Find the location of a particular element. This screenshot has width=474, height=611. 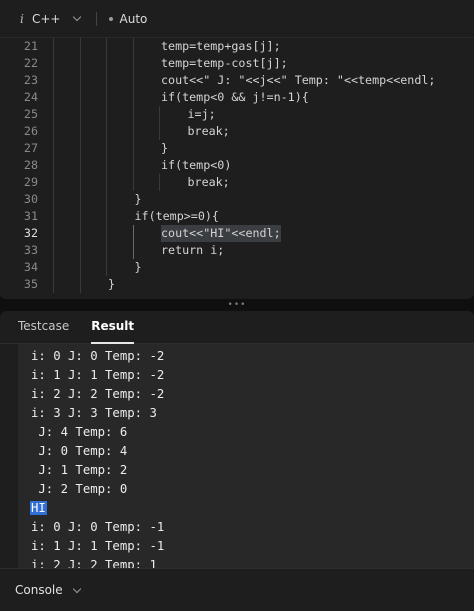

language-label: C++ is located at coordinates (46, 18).